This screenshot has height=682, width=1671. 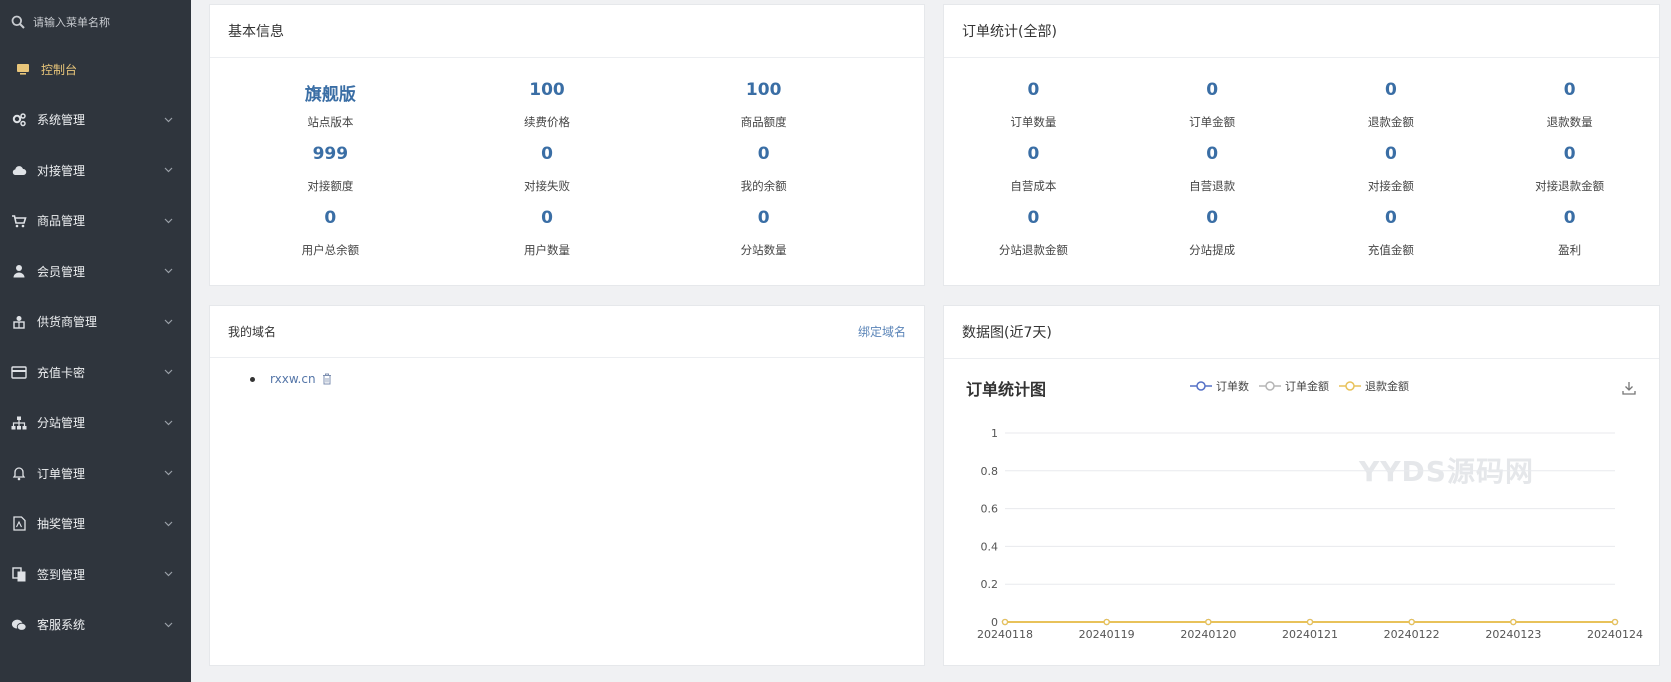 I want to click on sidebar-item-0: 控制台, so click(x=95, y=69).